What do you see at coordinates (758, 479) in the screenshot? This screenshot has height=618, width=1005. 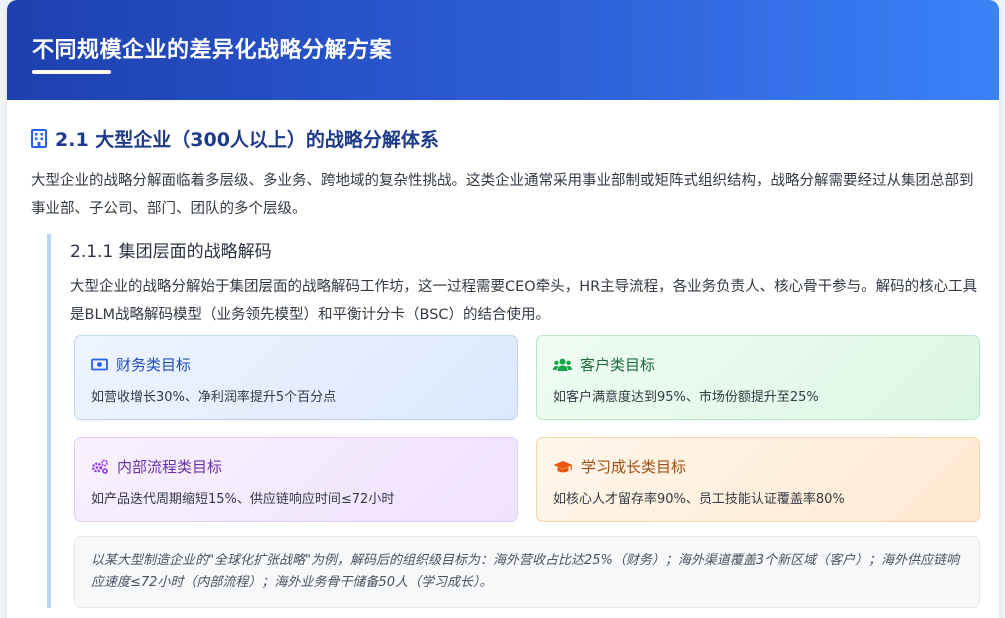 I see `learning-growth-goal-card: 学习成长类目标 如核心人才留存率90%、员工技能认证覆盖率80%` at bounding box center [758, 479].